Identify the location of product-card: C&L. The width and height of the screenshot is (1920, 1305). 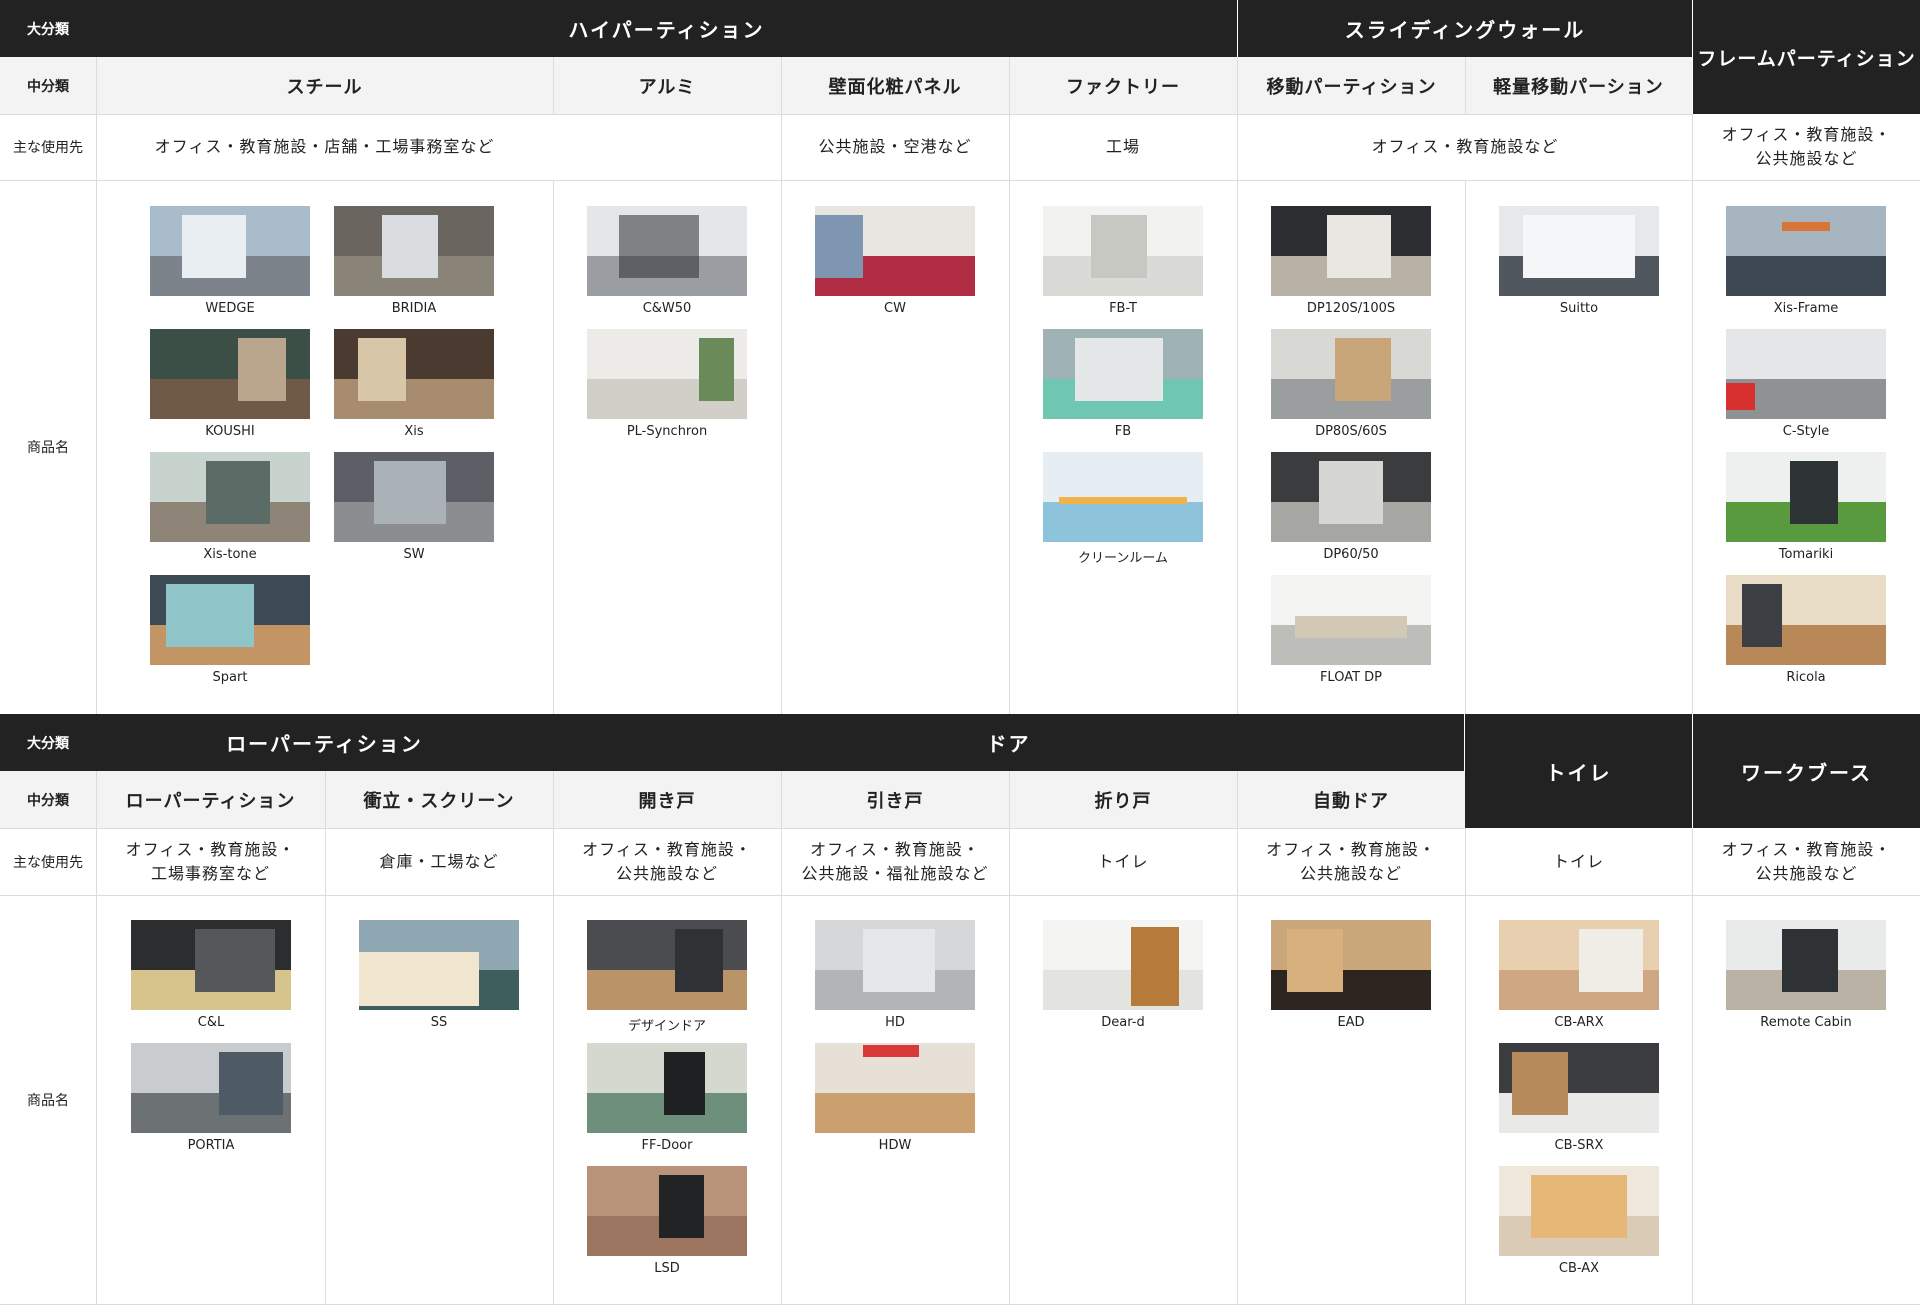
(211, 975).